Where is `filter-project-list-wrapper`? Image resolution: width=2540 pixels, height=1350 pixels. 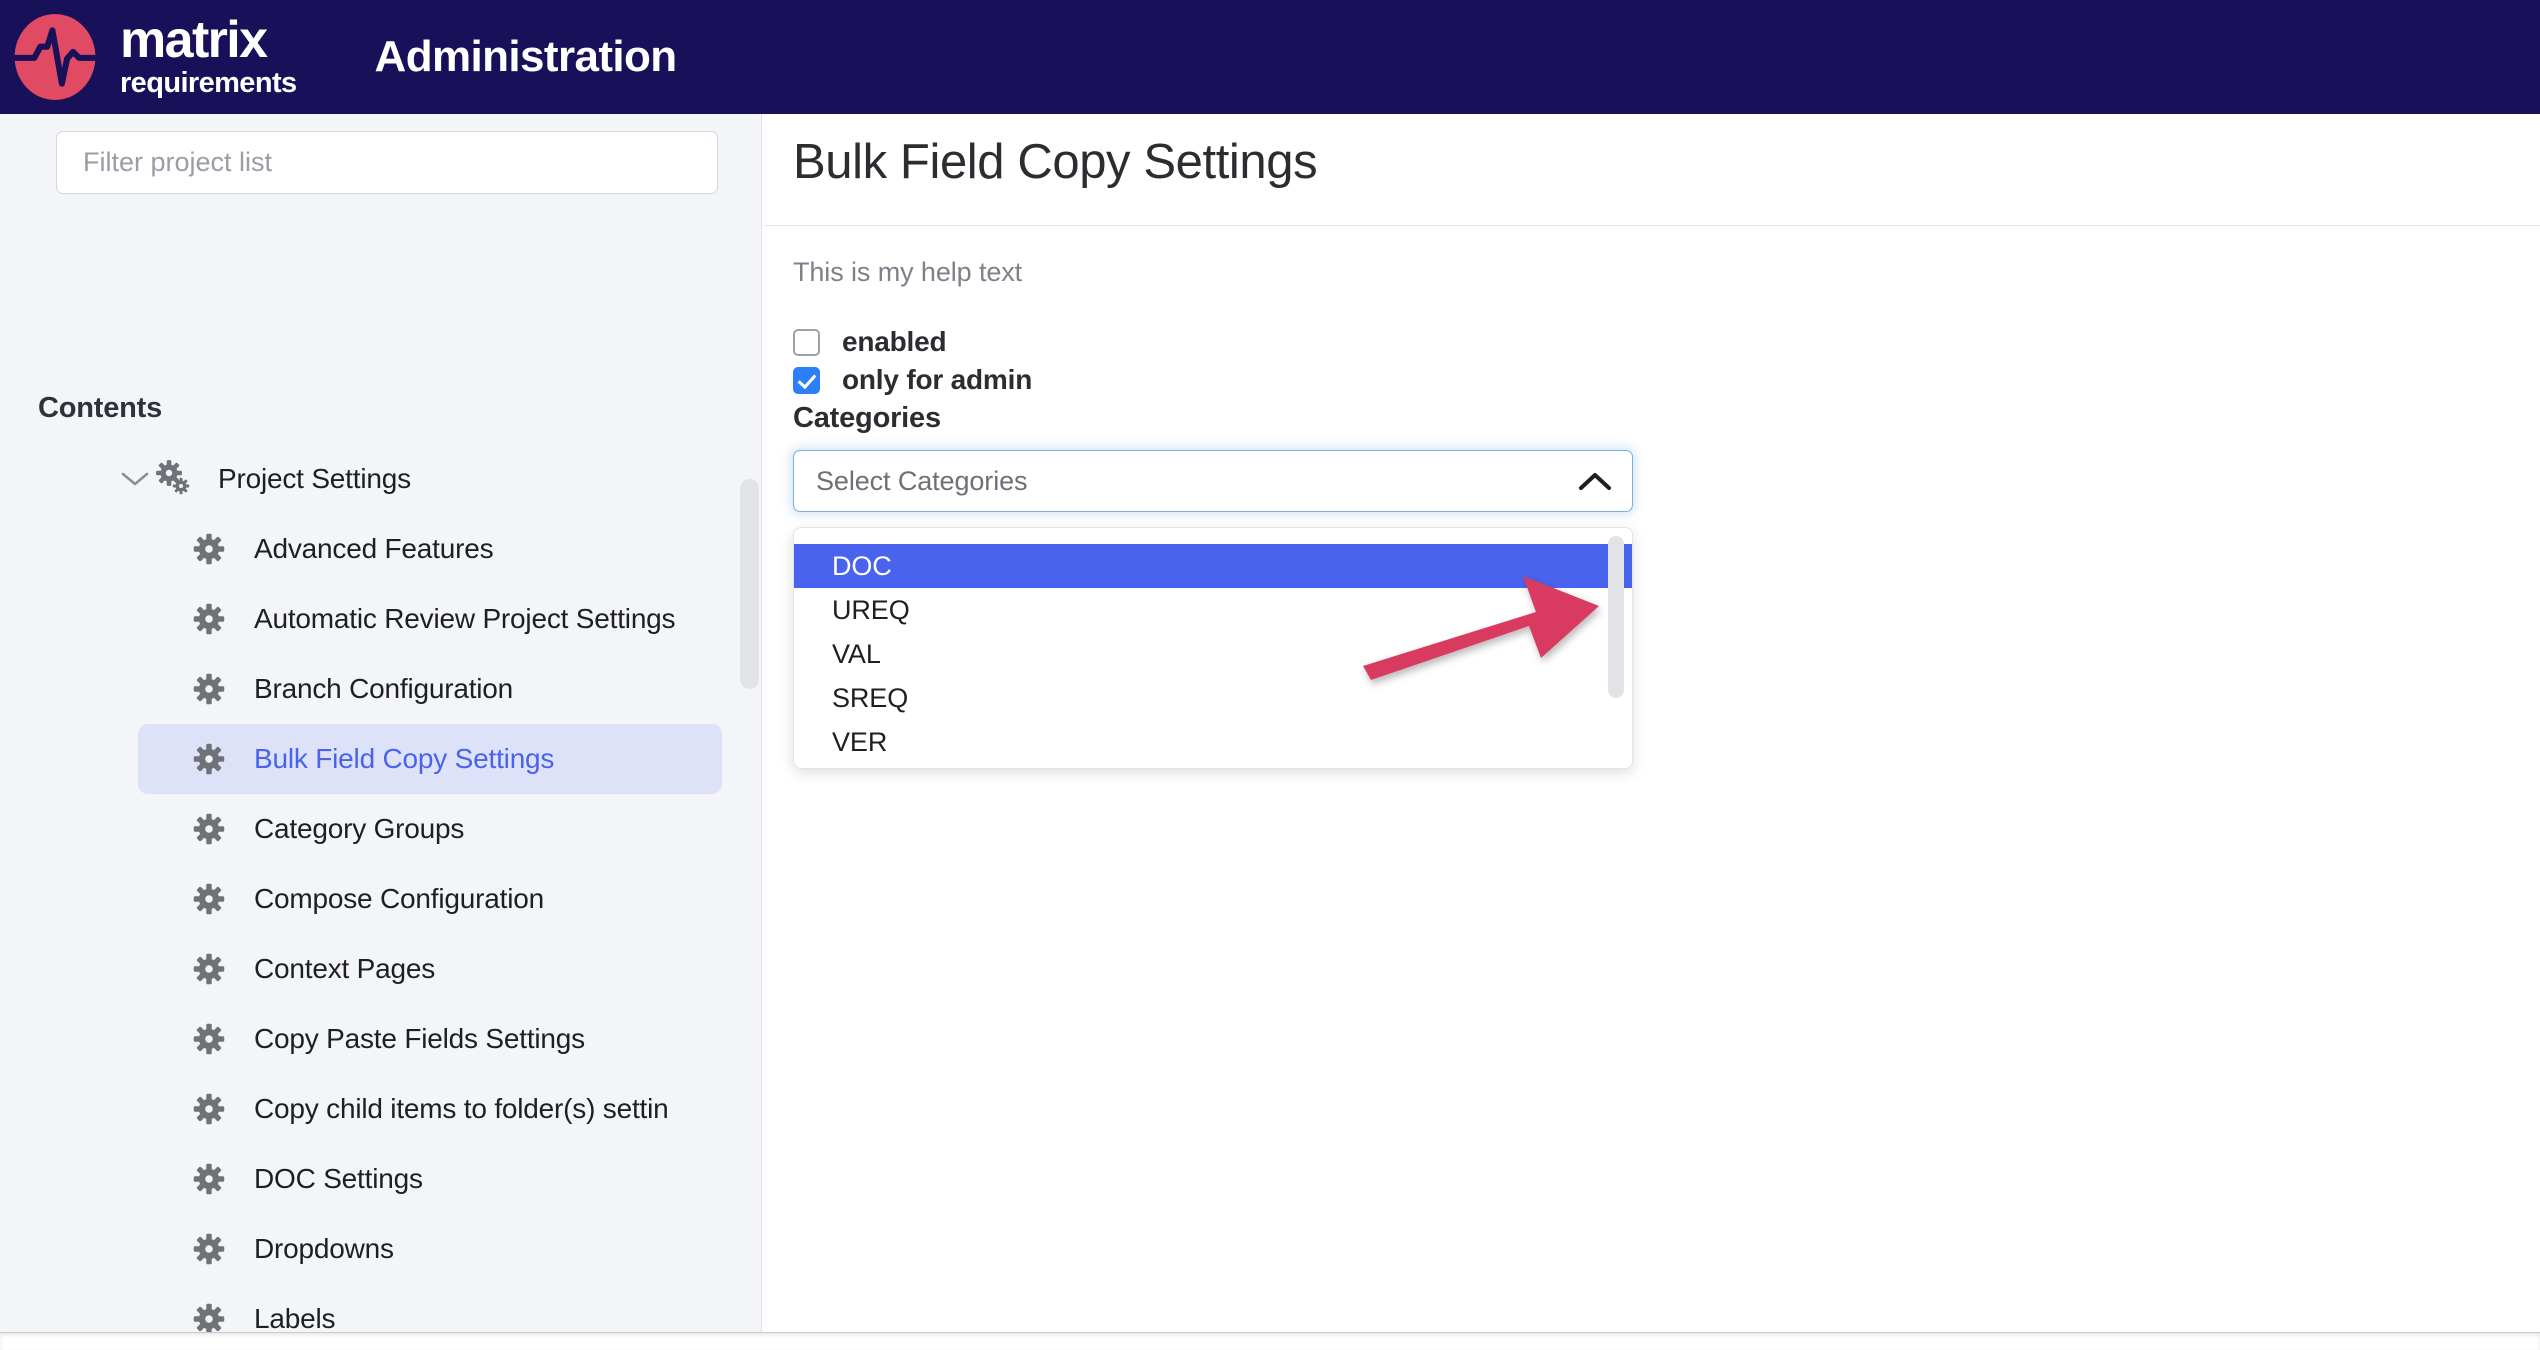
filter-project-list-wrapper is located at coordinates (387, 162).